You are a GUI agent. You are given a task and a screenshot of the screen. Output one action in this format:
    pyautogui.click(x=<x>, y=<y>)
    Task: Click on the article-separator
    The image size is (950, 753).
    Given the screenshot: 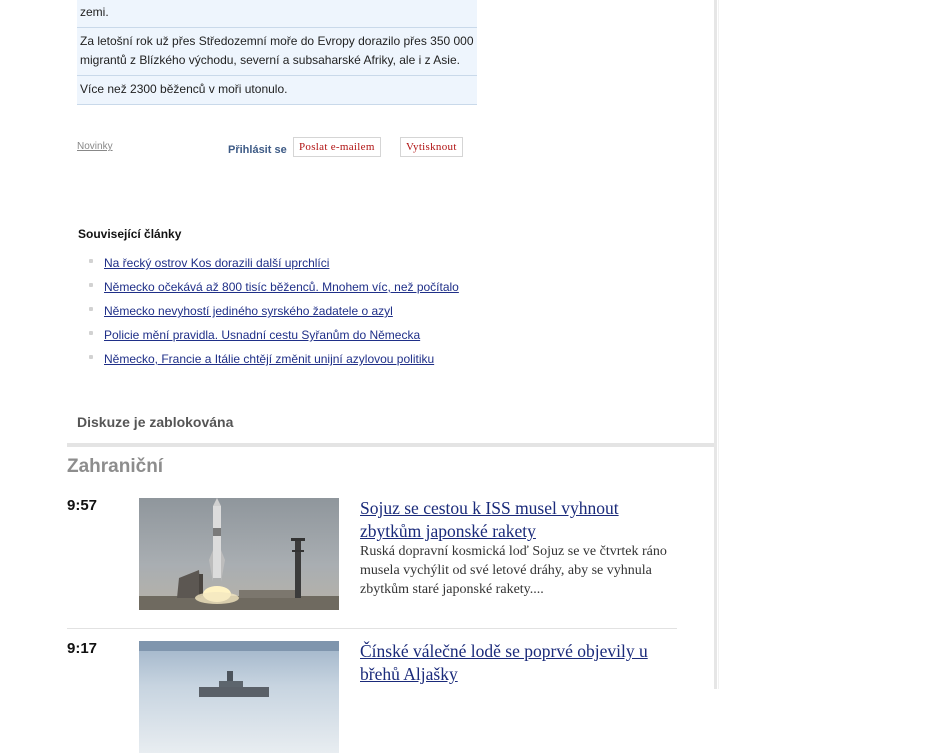 What is the action you would take?
    pyautogui.click(x=372, y=628)
    